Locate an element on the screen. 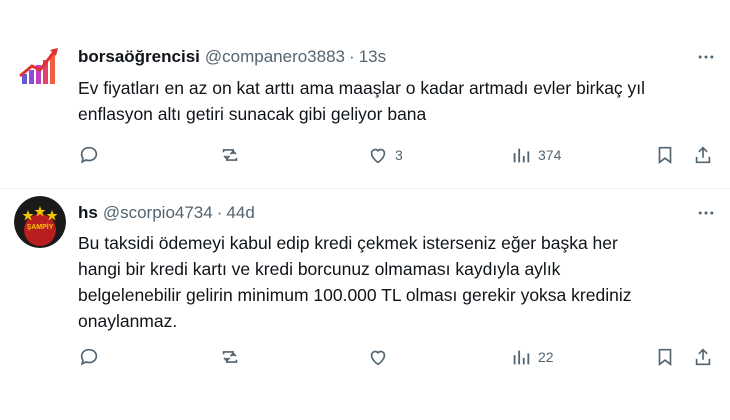 The image size is (730, 420). tweet-header: hs @scorpio4734 · 44d is located at coordinates (166, 213).